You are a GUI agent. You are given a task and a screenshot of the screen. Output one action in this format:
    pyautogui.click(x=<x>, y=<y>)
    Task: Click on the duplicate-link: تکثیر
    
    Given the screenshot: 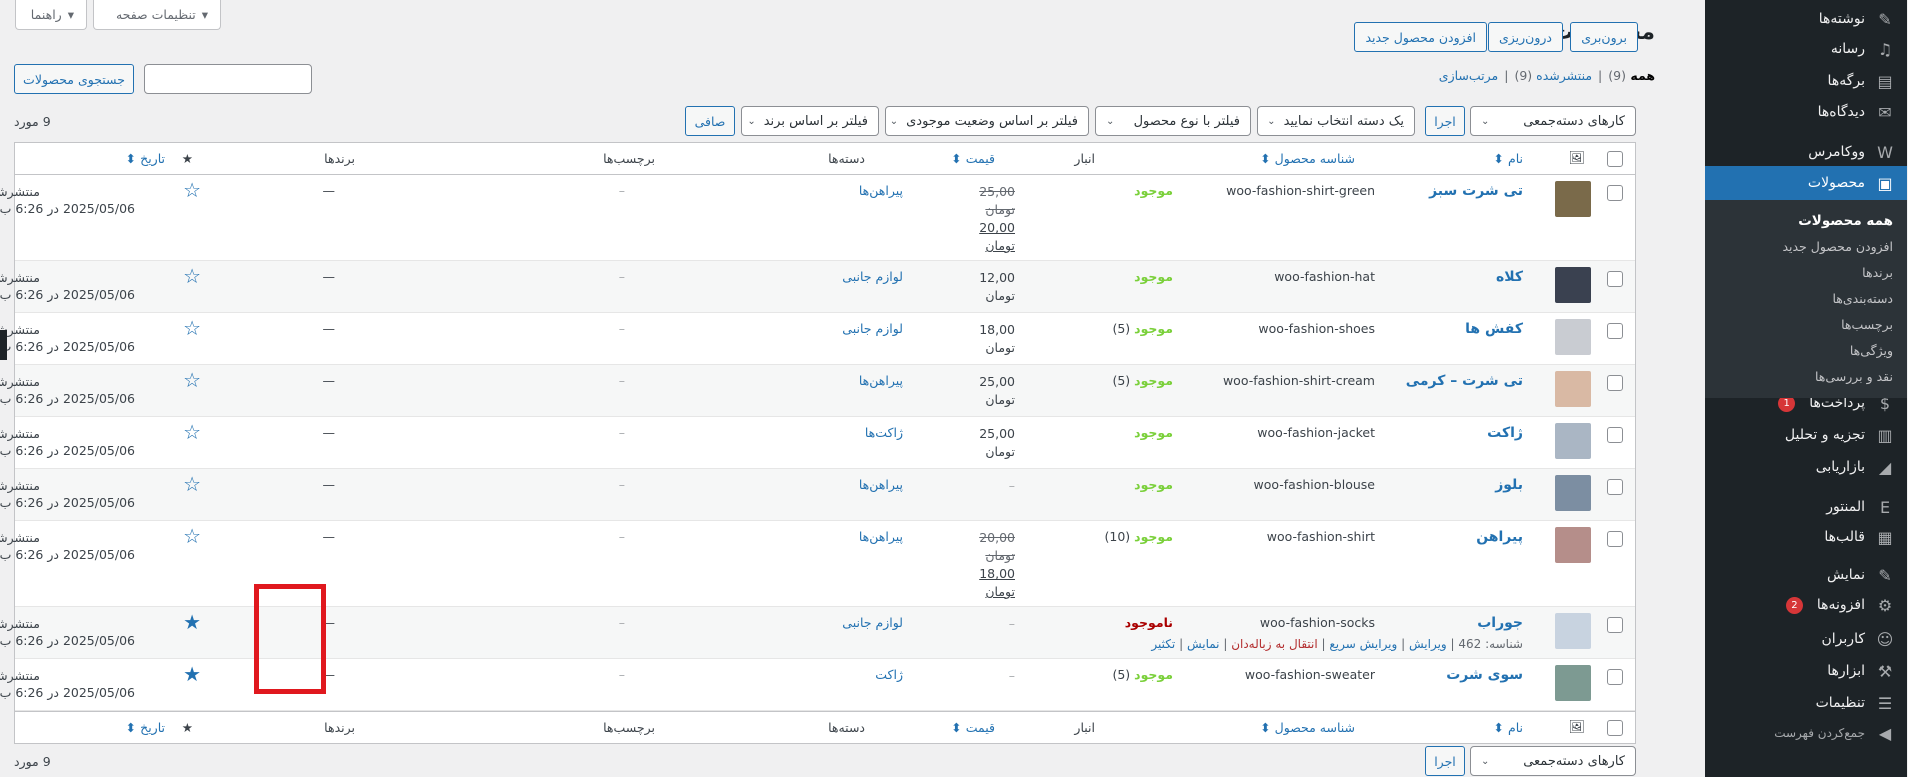 What is the action you would take?
    pyautogui.click(x=1164, y=644)
    